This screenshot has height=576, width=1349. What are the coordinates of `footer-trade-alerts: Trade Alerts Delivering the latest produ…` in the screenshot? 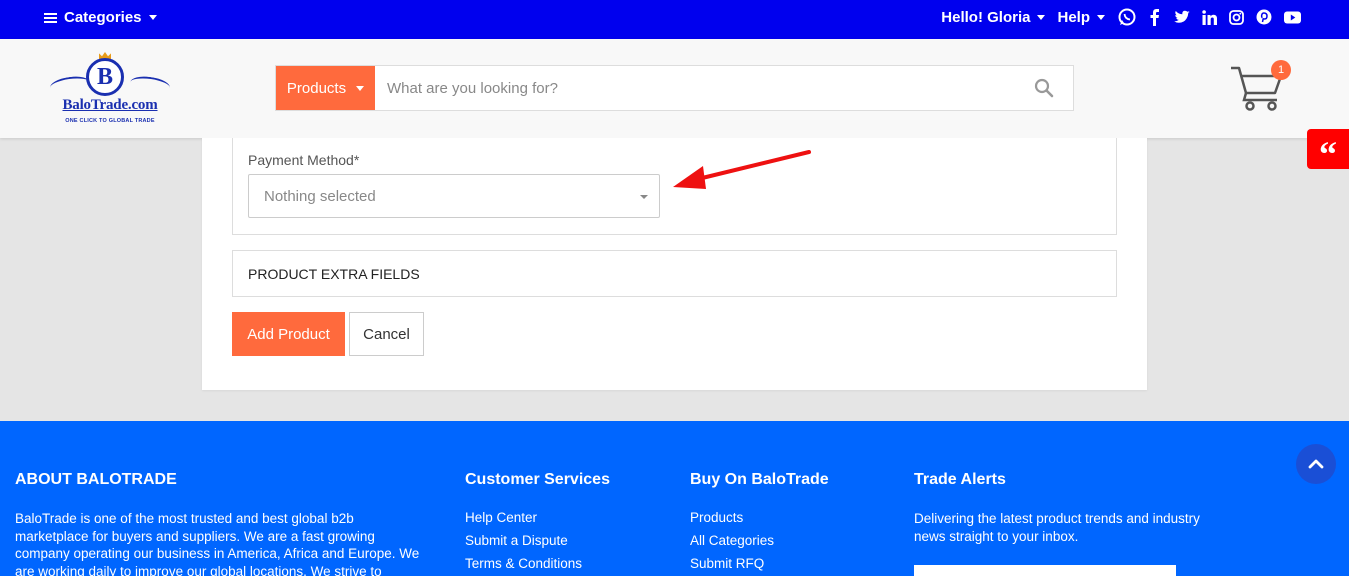 It's located at (1069, 508).